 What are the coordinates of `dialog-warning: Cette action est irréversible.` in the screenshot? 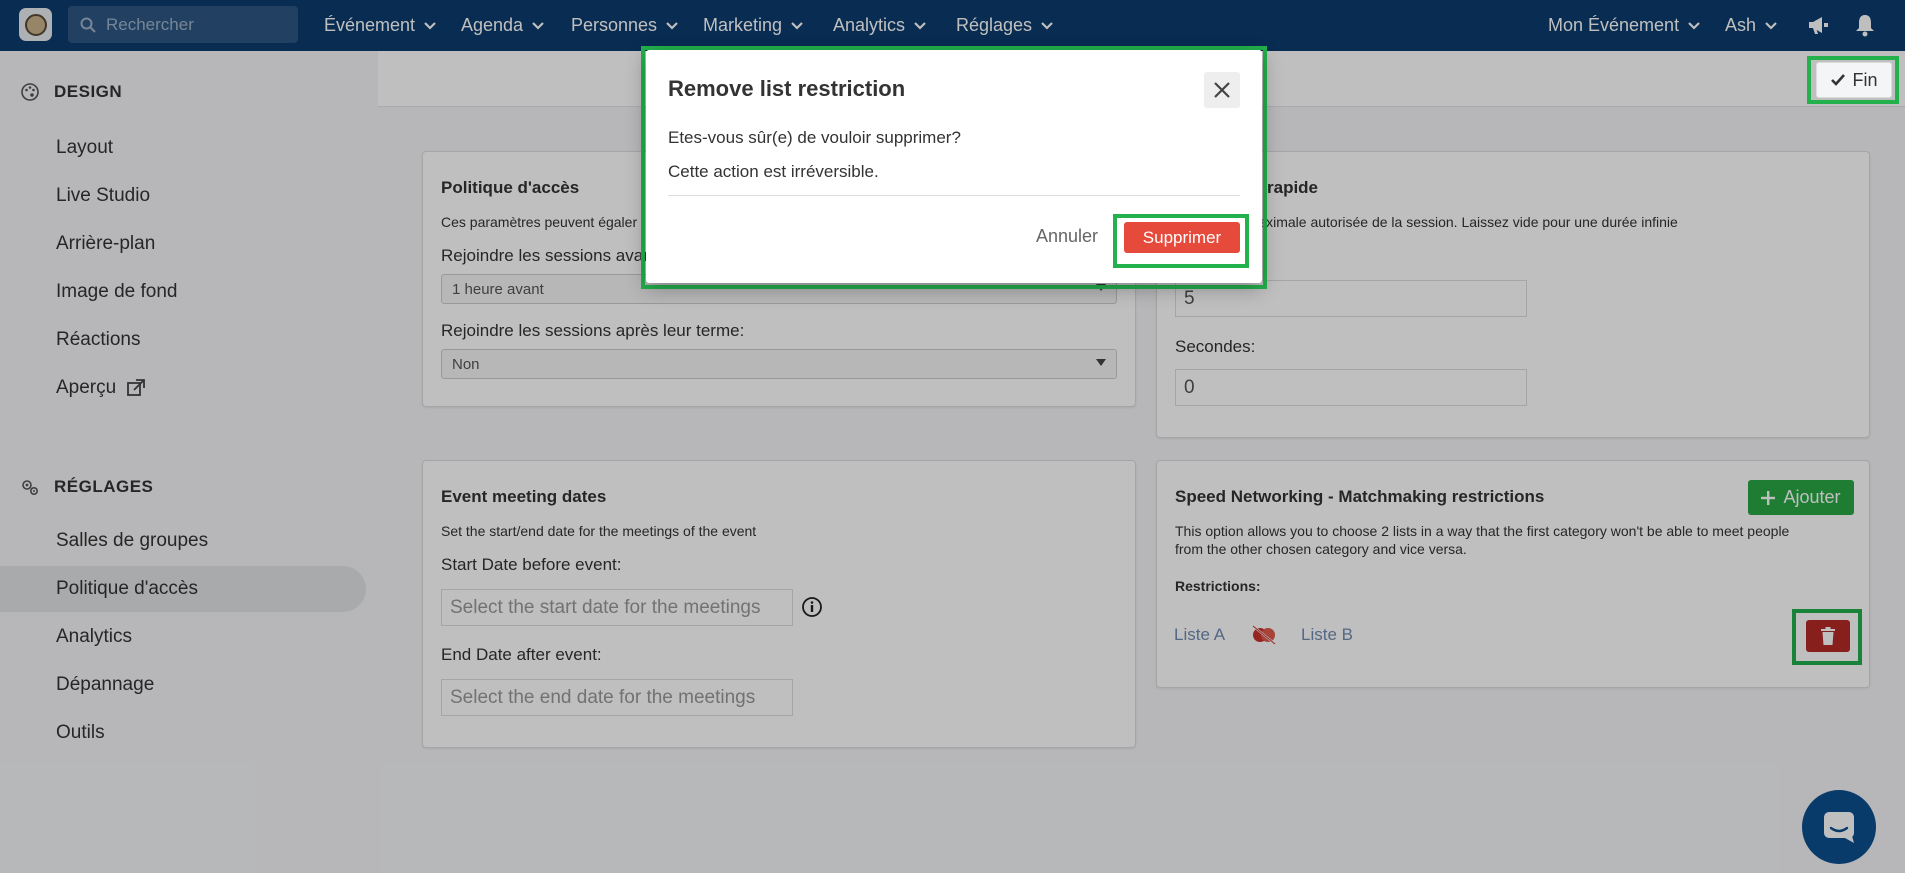 It's located at (773, 171).